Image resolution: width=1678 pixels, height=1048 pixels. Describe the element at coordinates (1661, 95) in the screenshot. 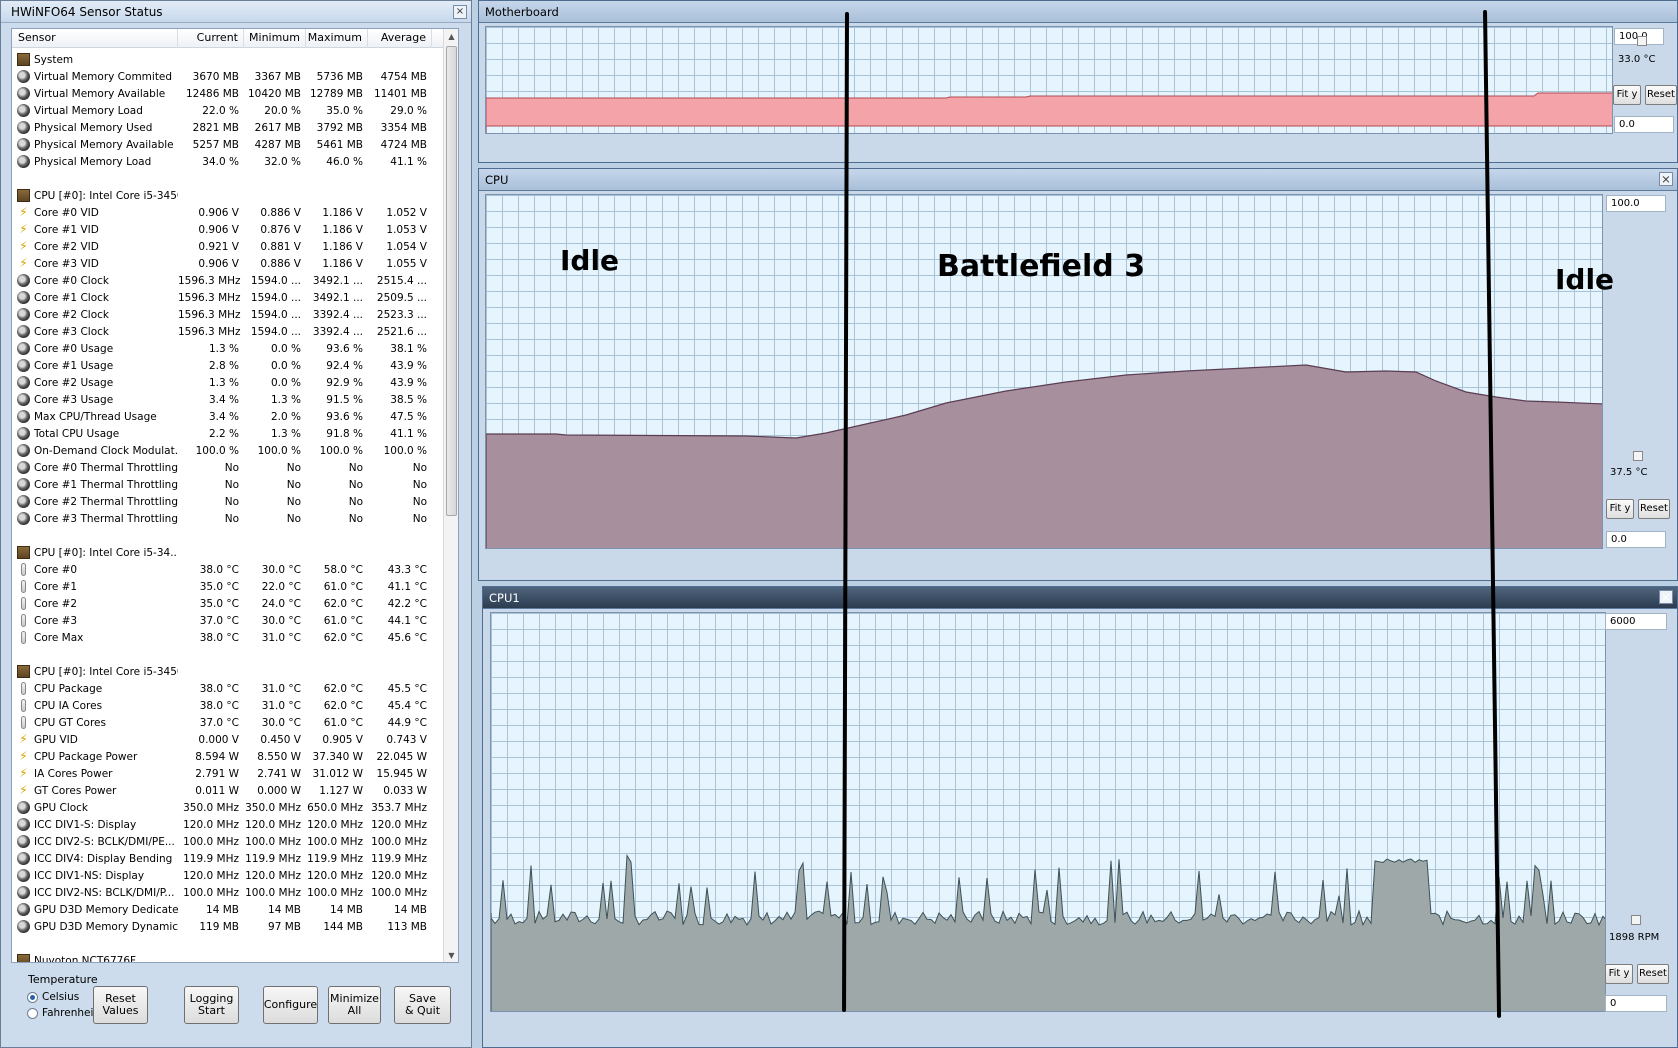

I see `motherboard-reset-button: Reset` at that location.